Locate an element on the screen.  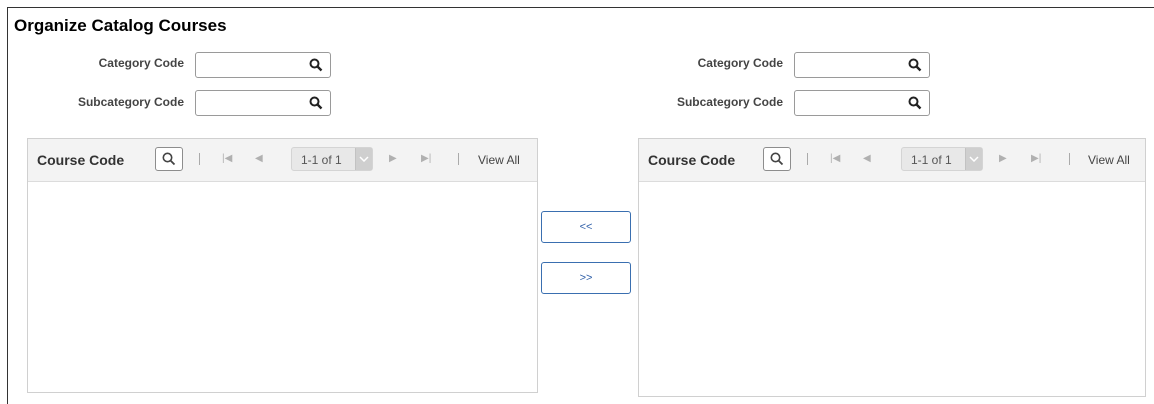
left-subcategory-field is located at coordinates (263, 103).